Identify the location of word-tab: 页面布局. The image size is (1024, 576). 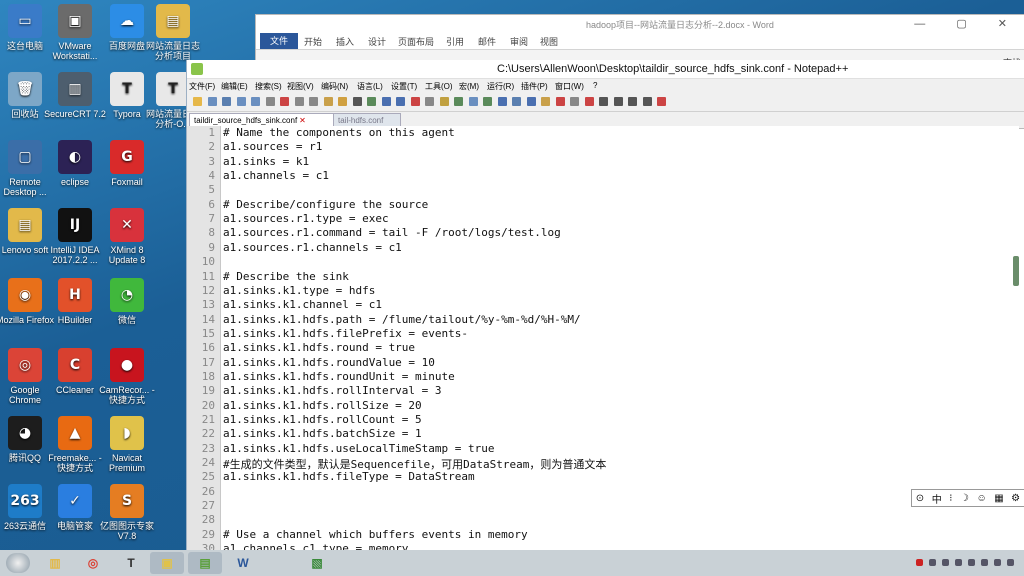
(416, 41).